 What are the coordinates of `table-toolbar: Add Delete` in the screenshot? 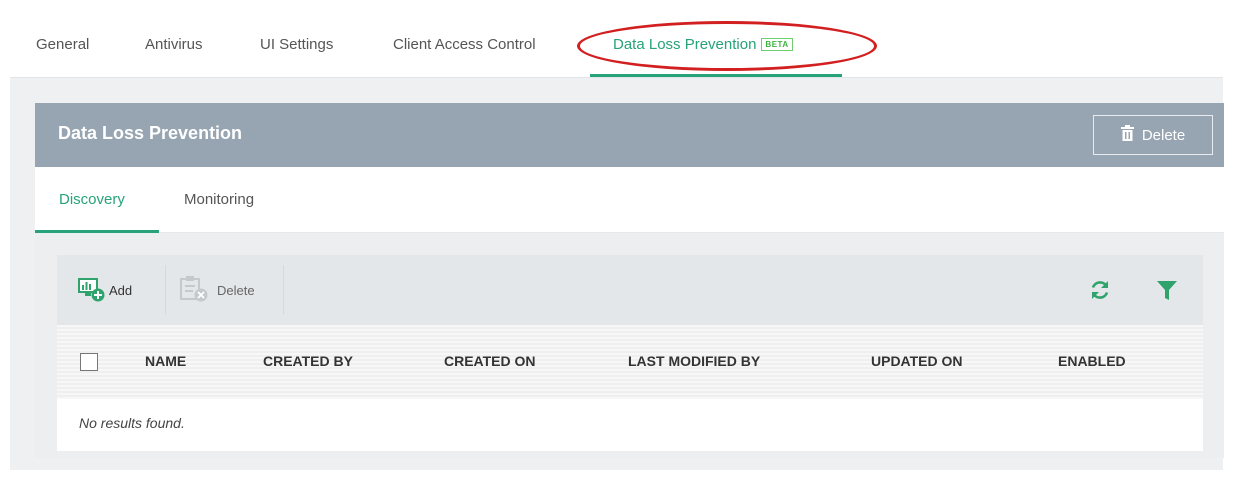 It's located at (630, 290).